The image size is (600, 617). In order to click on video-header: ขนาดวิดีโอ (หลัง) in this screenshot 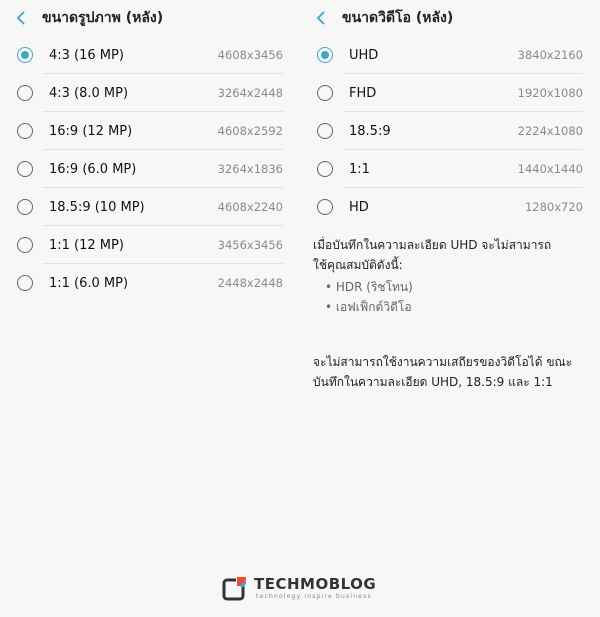, I will do `click(450, 18)`.